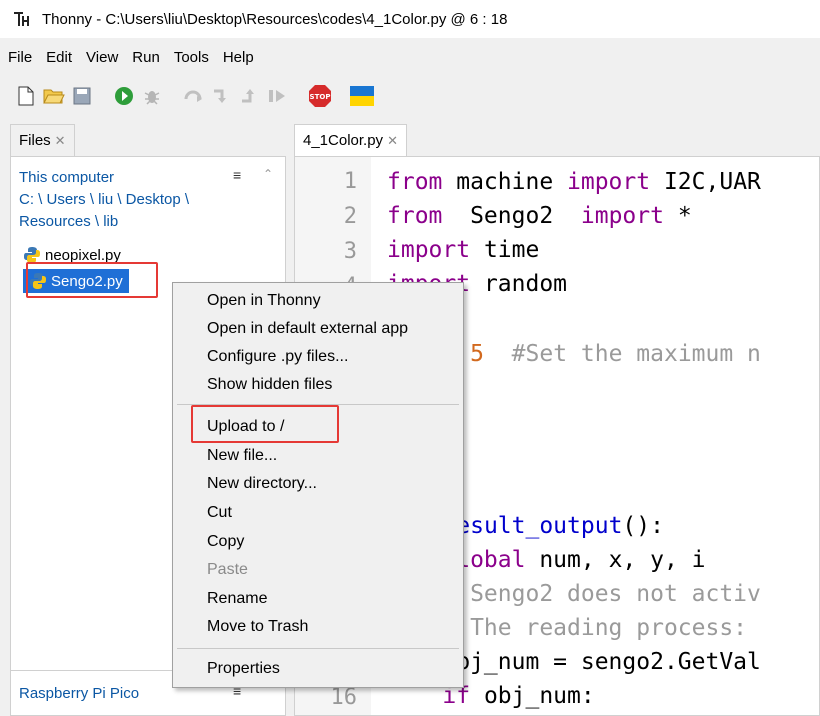 The height and width of the screenshot is (716, 820). I want to click on menu-item-move-to-trash: Move to Trash, so click(257, 627).